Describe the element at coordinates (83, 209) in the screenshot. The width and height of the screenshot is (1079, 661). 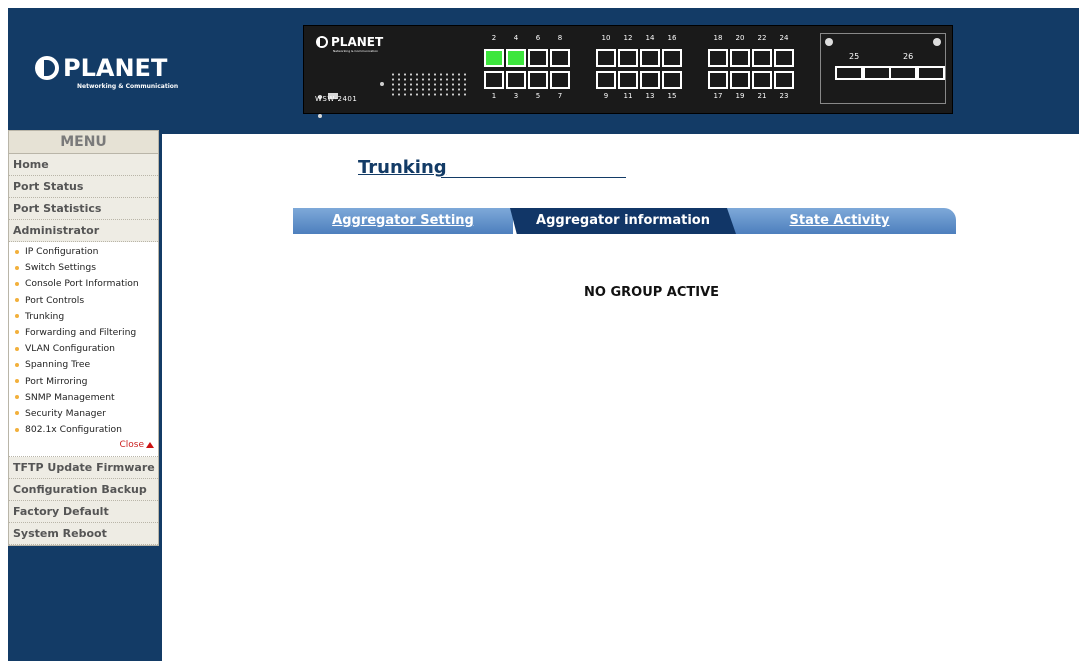
I see `menu-item-port-statistics: Port Statistics` at that location.